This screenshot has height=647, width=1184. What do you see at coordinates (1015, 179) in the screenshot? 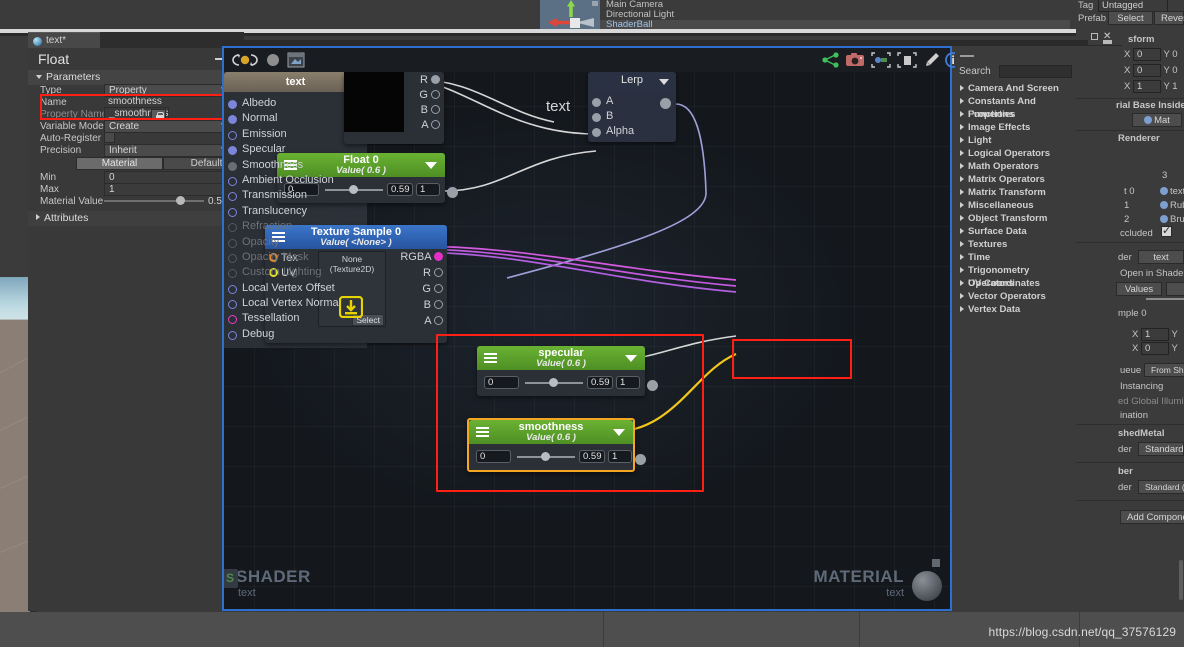
I see `palette-item-matrix-operators: Matrix Operators` at bounding box center [1015, 179].